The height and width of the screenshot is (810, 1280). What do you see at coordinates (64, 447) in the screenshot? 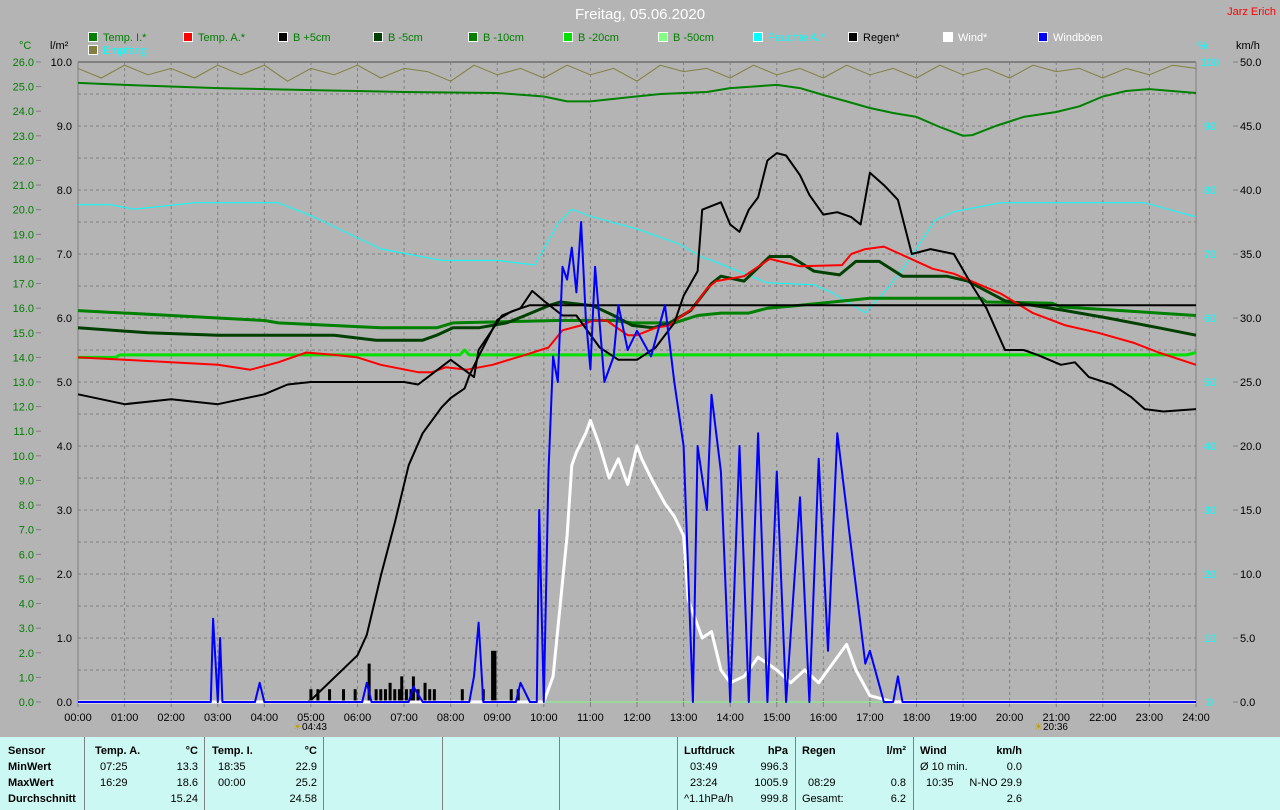
I see `rain-tick-label: 4.0` at bounding box center [64, 447].